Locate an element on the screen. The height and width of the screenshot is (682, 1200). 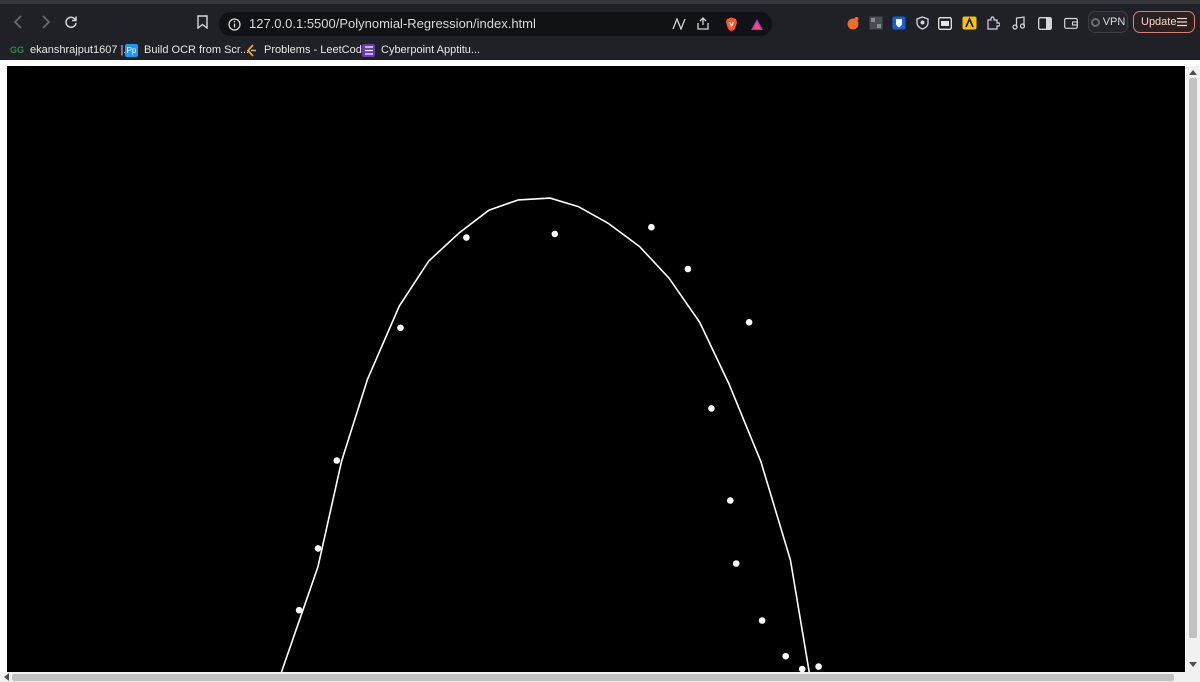
extension-qr-icon is located at coordinates (876, 23).